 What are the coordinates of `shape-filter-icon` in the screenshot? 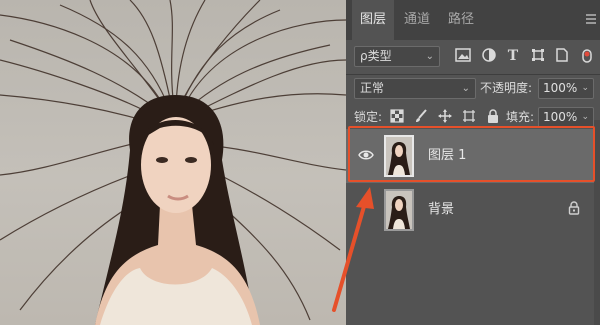 It's located at (538, 57).